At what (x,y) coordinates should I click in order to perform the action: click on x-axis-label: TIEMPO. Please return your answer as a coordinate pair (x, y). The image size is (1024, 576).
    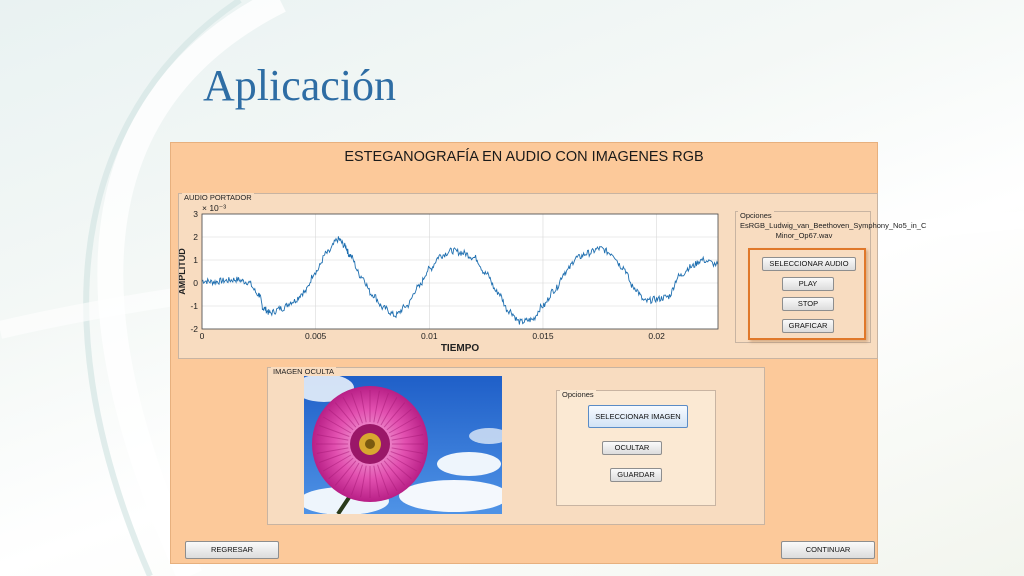
    Looking at the image, I should click on (460, 348).